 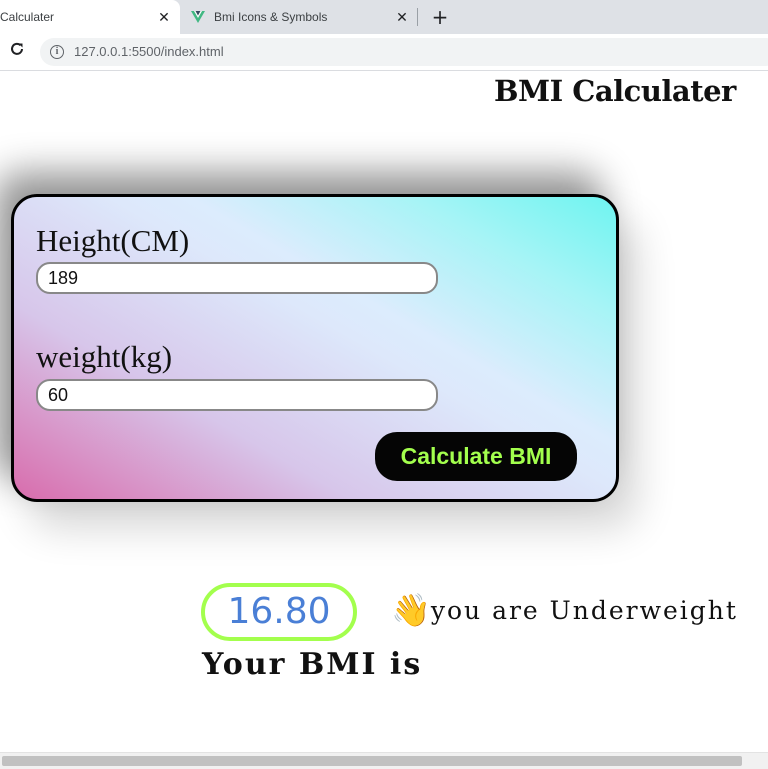 What do you see at coordinates (237, 278) in the screenshot?
I see `height-input` at bounding box center [237, 278].